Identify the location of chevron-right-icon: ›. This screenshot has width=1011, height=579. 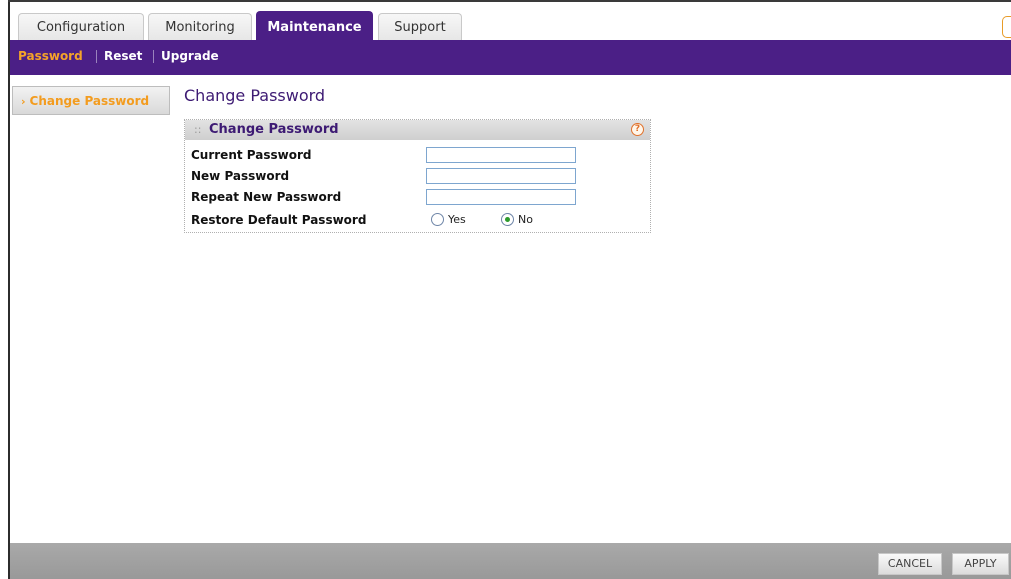
(23, 101).